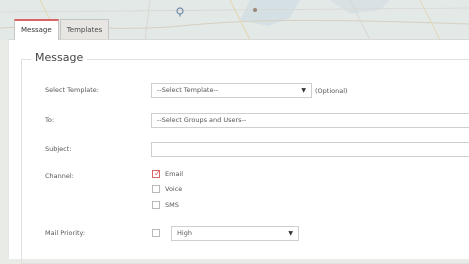 This screenshot has width=469, height=264. I want to click on tab-bar: Message Templates, so click(62, 29).